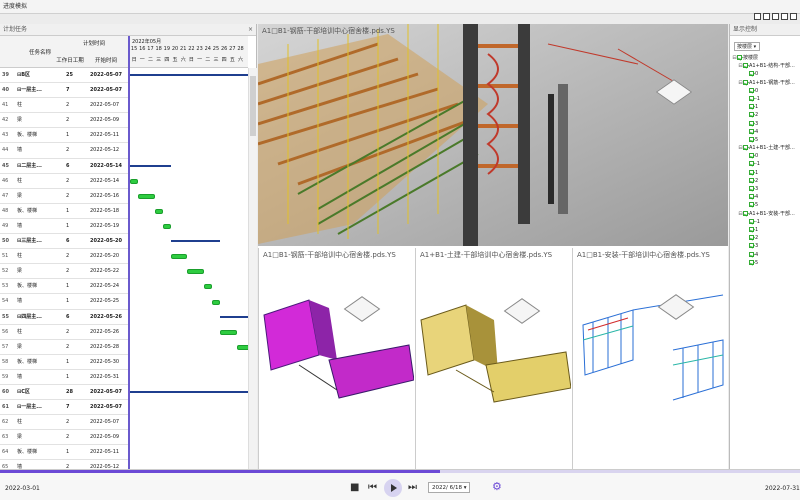 Image resolution: width=800 pixels, height=500 pixels. What do you see at coordinates (64, 393) in the screenshot?
I see `table-row: 60 ⊟C区 28 2022-05-07` at bounding box center [64, 393].